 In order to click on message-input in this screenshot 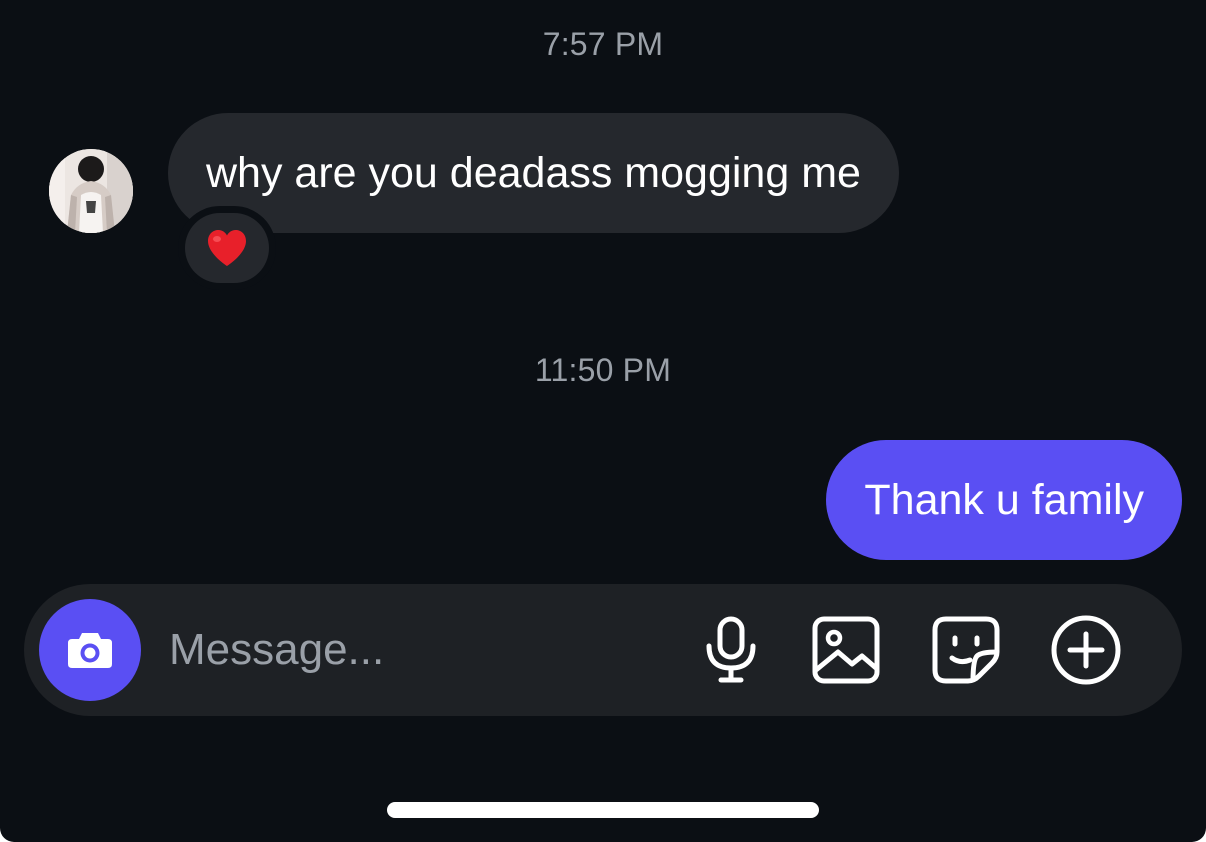, I will do `click(419, 650)`.